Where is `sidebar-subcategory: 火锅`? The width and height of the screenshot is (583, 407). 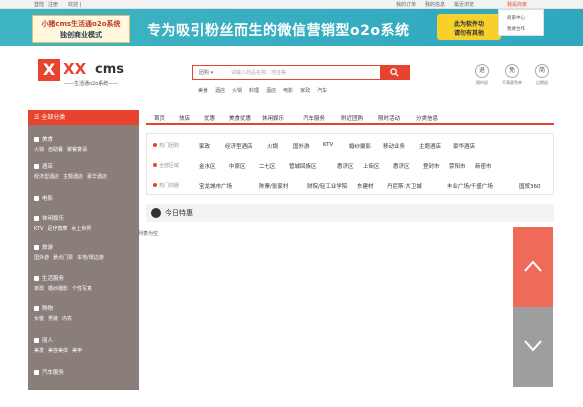 sidebar-subcategory: 火锅 is located at coordinates (39, 150).